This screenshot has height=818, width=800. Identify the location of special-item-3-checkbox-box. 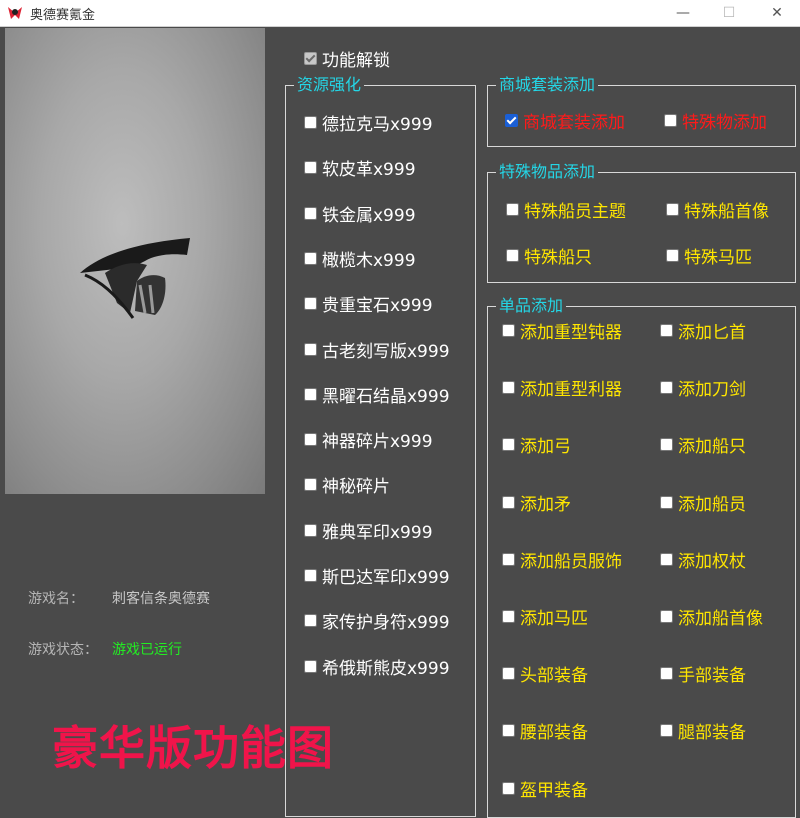
(672, 255).